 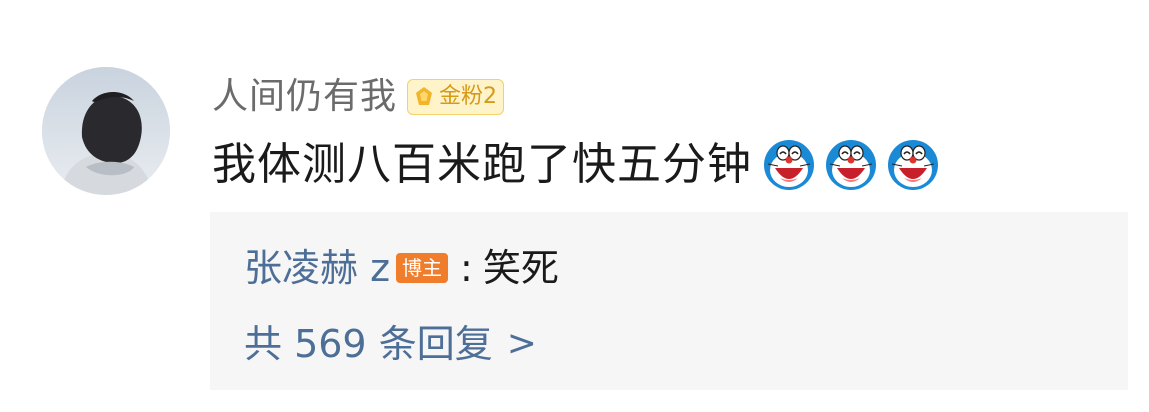 I want to click on reply-item: 张凌赫 z 博主 : 笑死, so click(x=401, y=268).